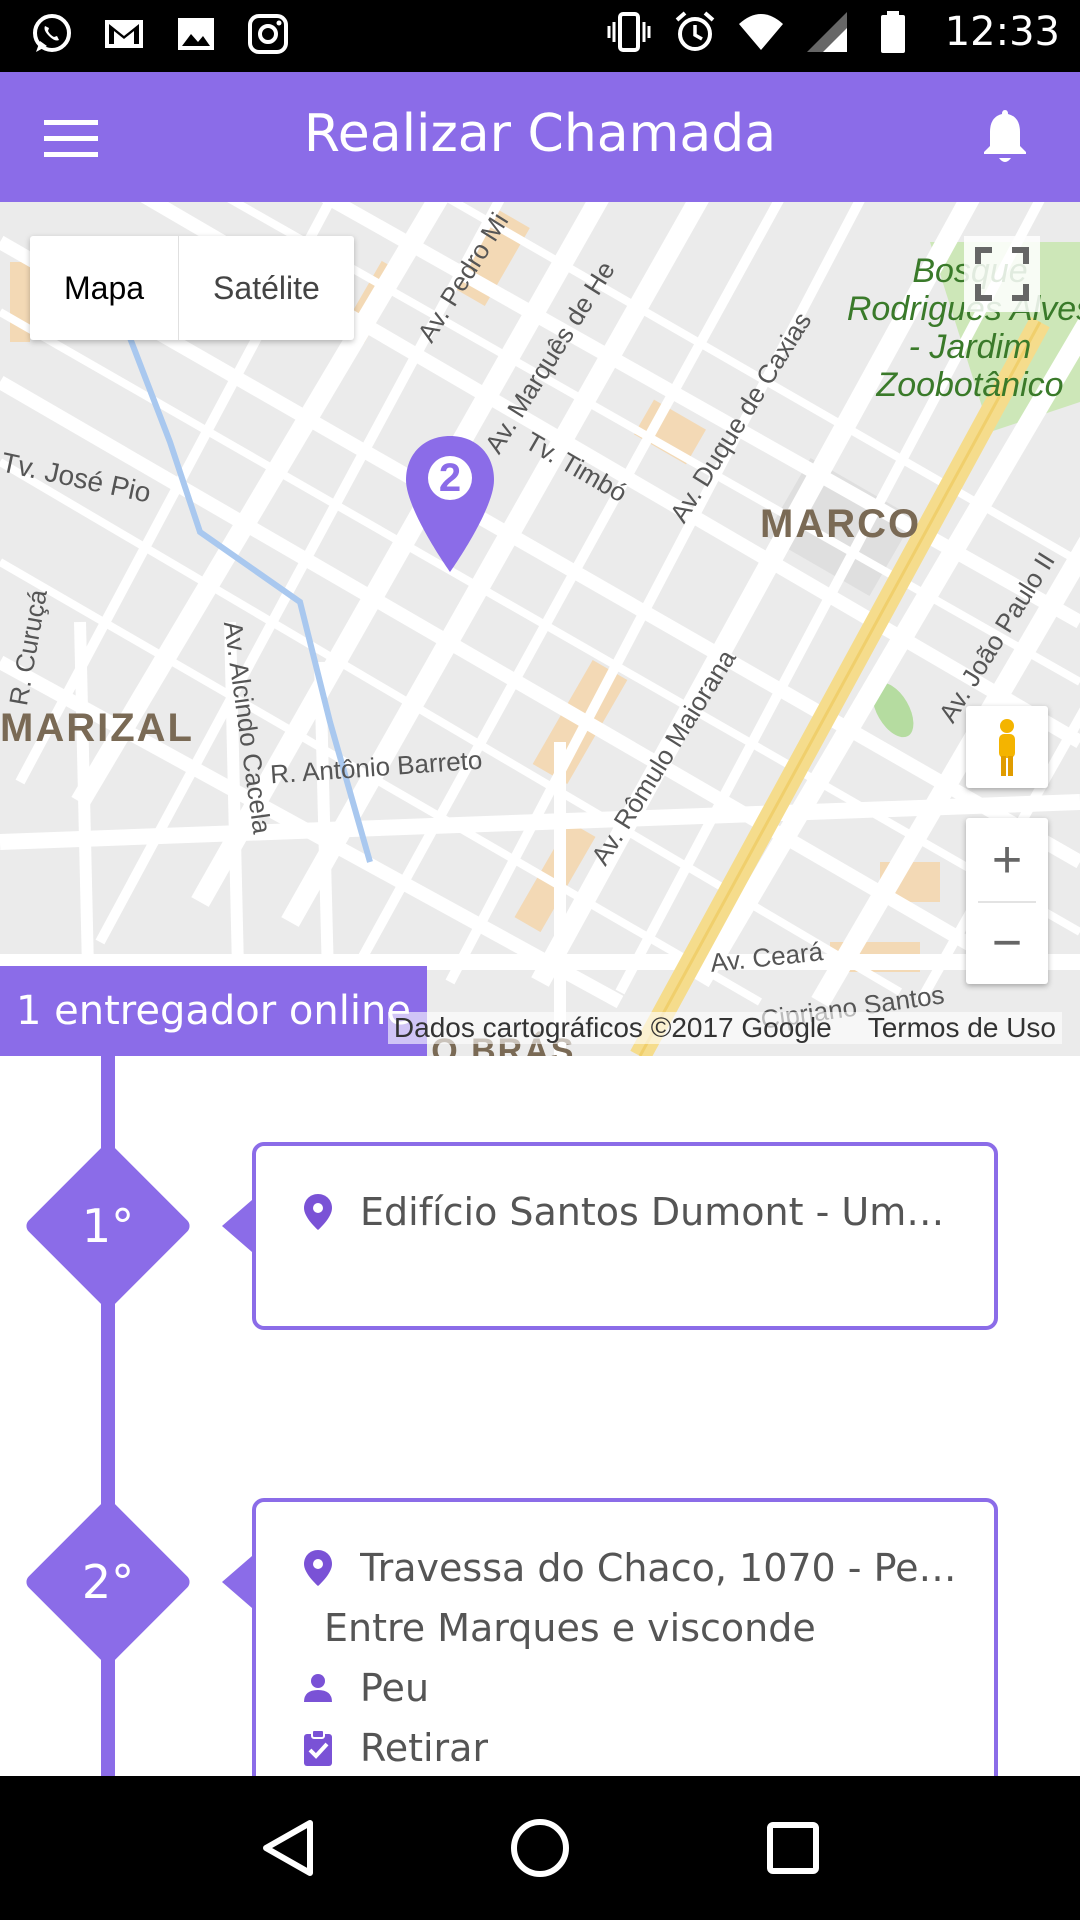  I want to click on system-nav-bar, so click(540, 1848).